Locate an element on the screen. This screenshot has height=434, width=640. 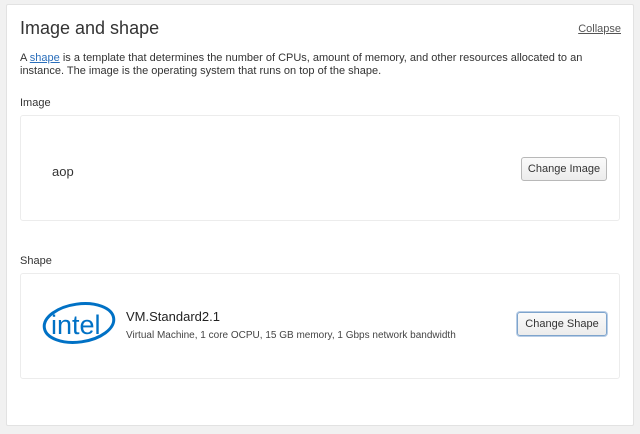
shape-label: Shape is located at coordinates (36, 261).